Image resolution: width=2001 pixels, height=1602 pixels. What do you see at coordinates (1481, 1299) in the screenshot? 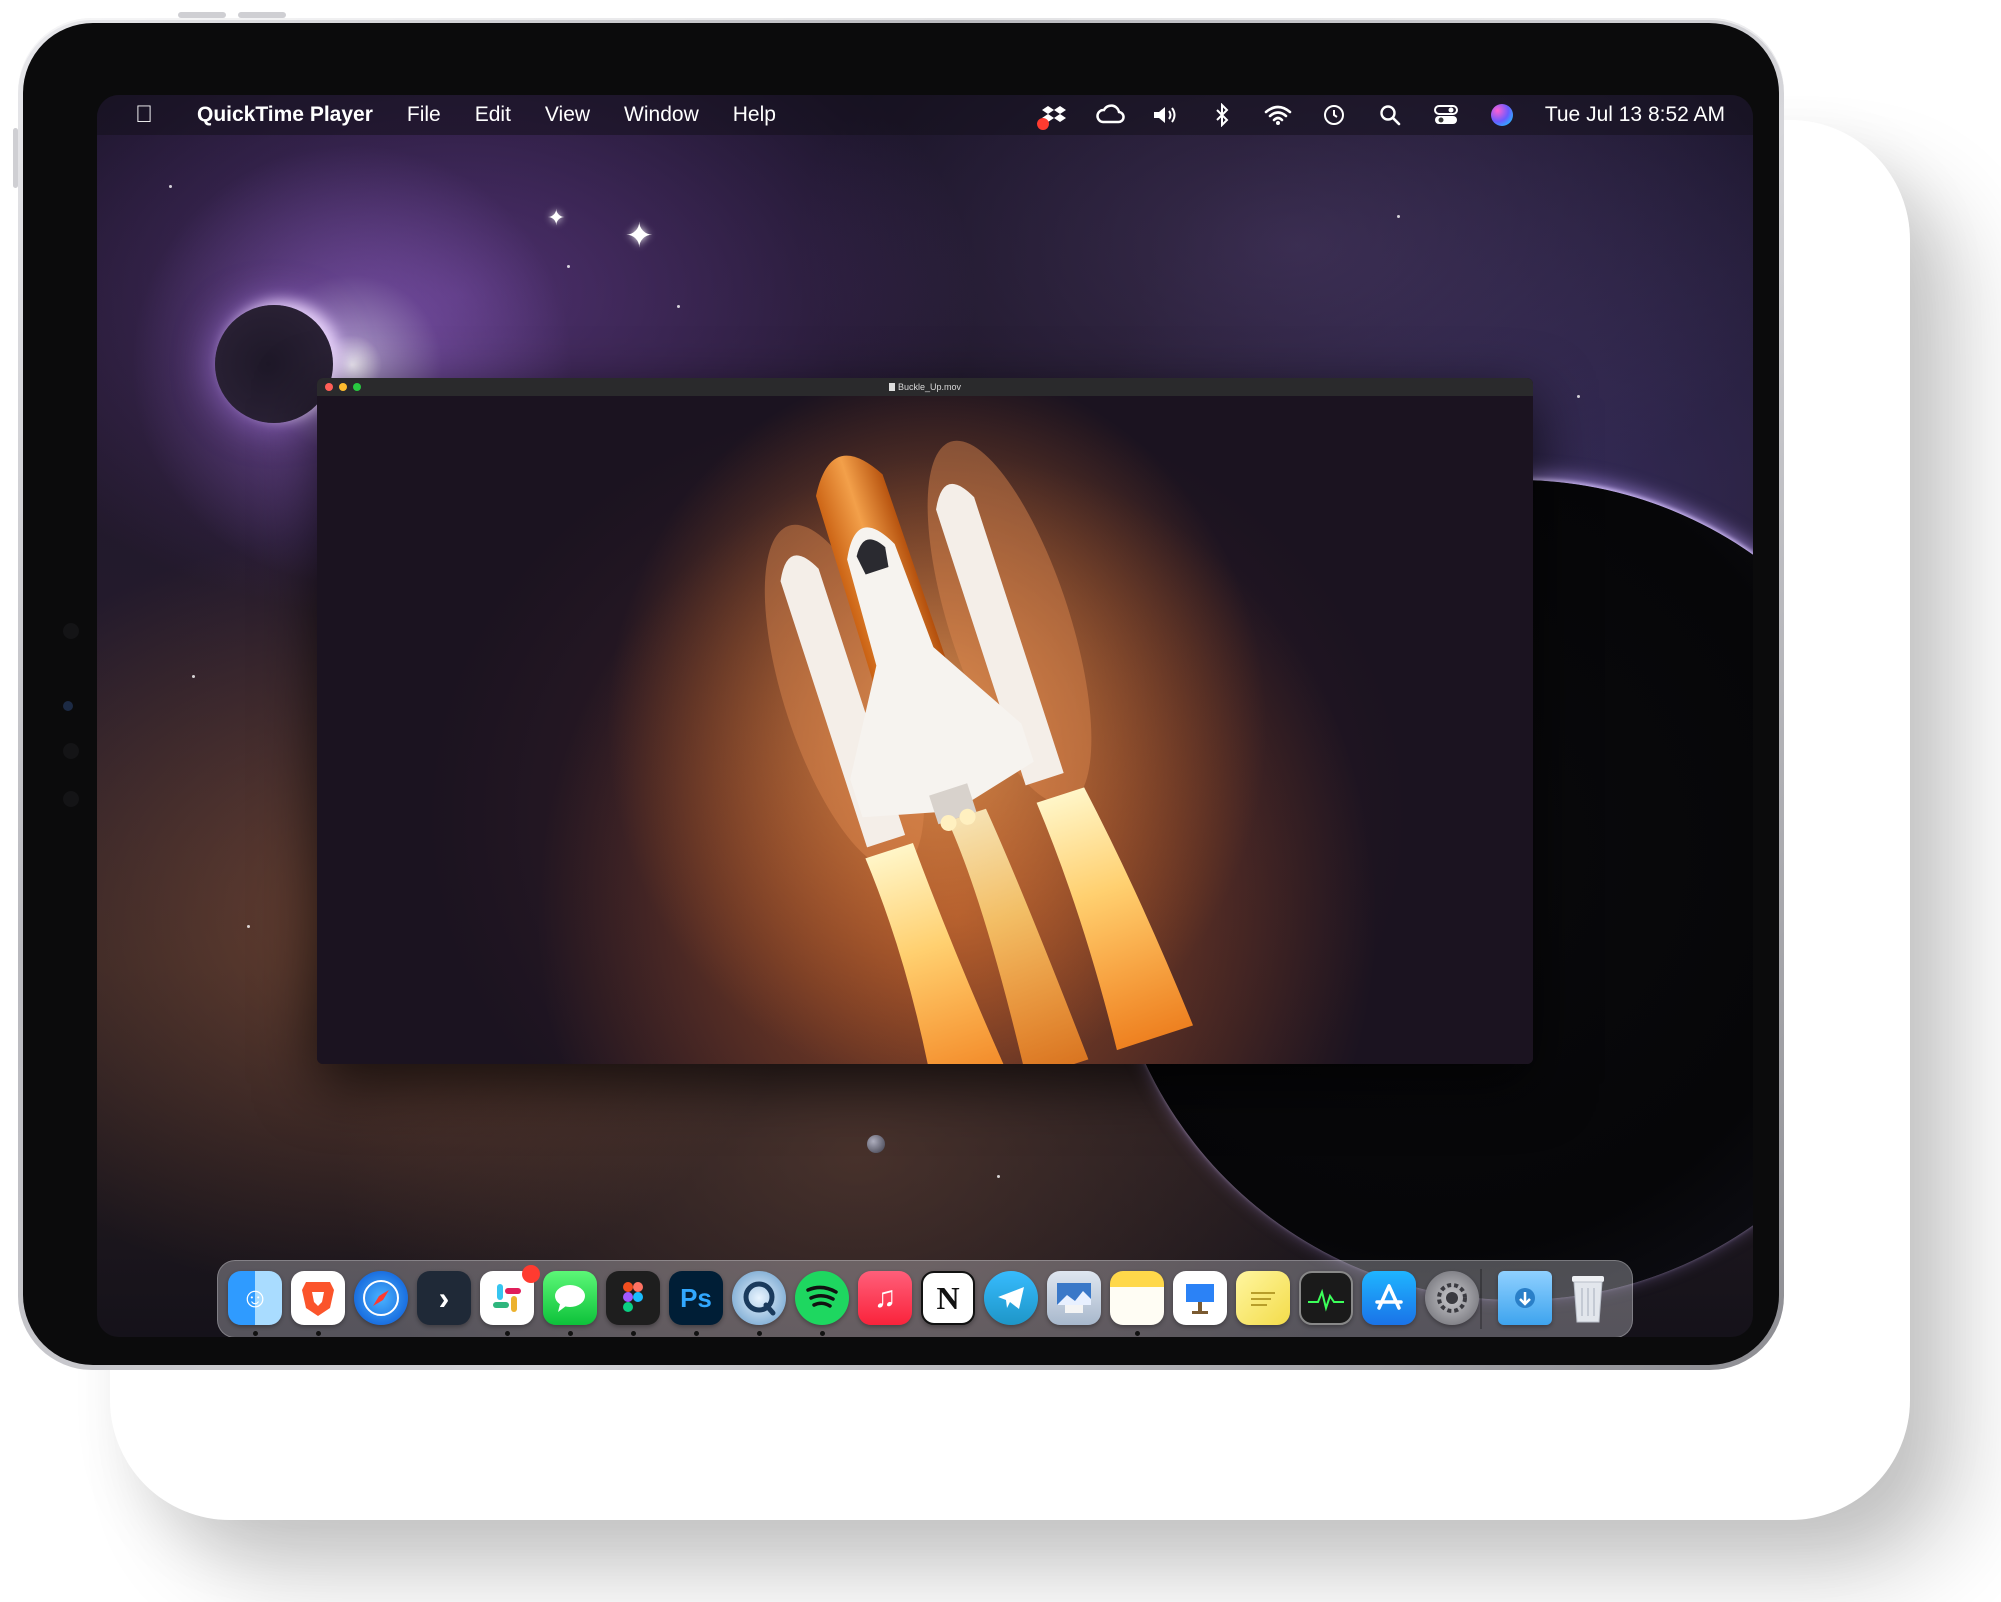
I see `dock-separator` at bounding box center [1481, 1299].